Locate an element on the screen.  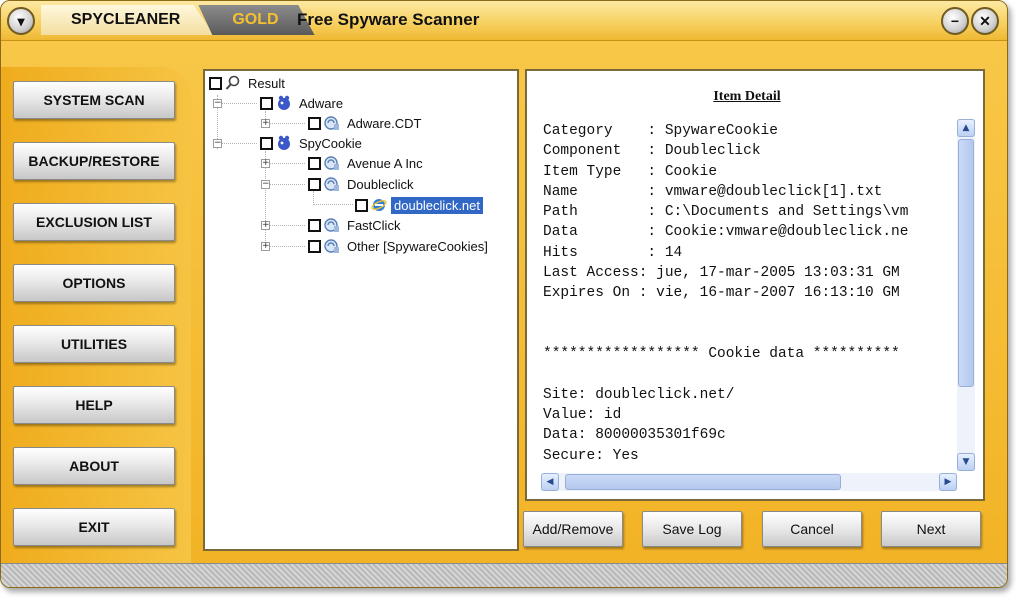
close-icon: ✕ is located at coordinates (985, 20).